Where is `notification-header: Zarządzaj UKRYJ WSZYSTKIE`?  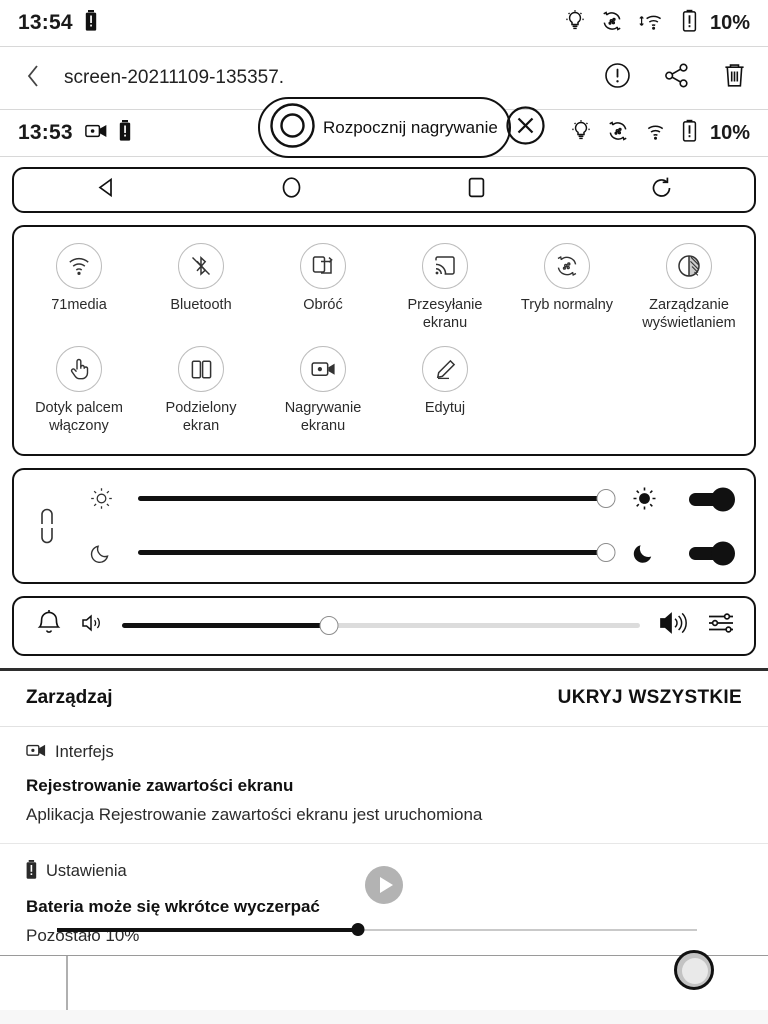 notification-header: Zarządzaj UKRYJ WSZYSTKIE is located at coordinates (384, 698).